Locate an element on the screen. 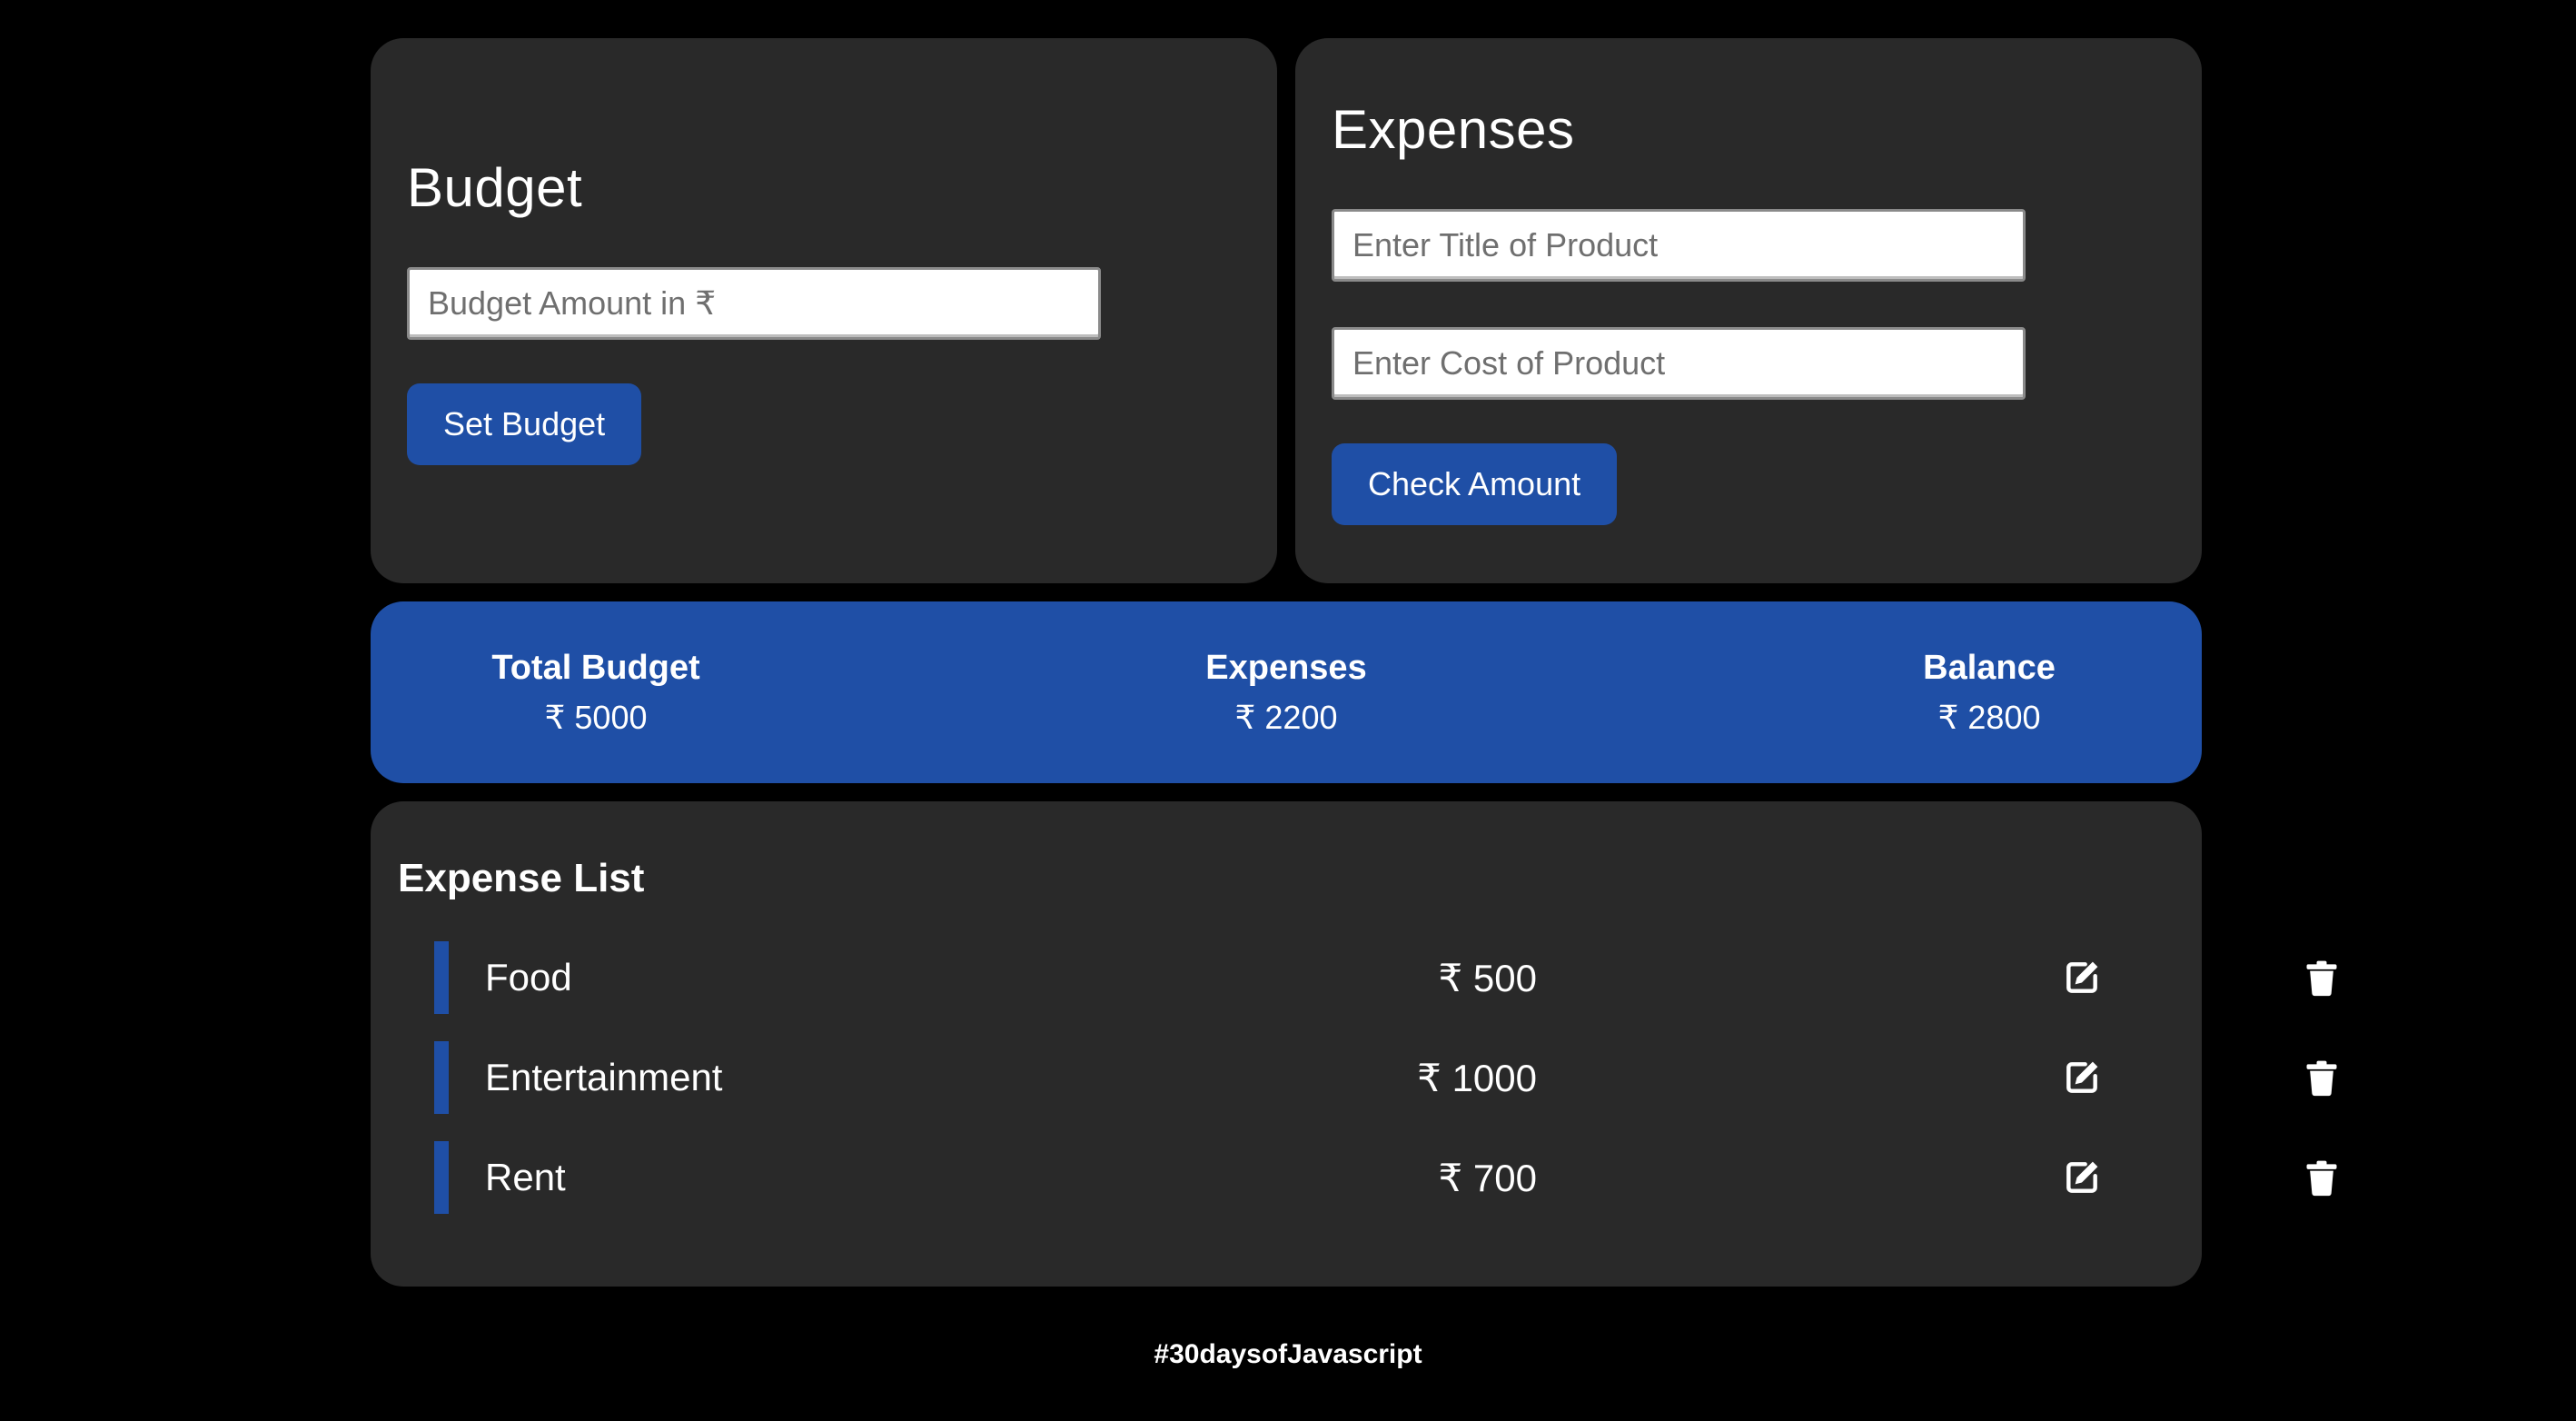  total-budget-label: Total Budget is located at coordinates (595, 668).